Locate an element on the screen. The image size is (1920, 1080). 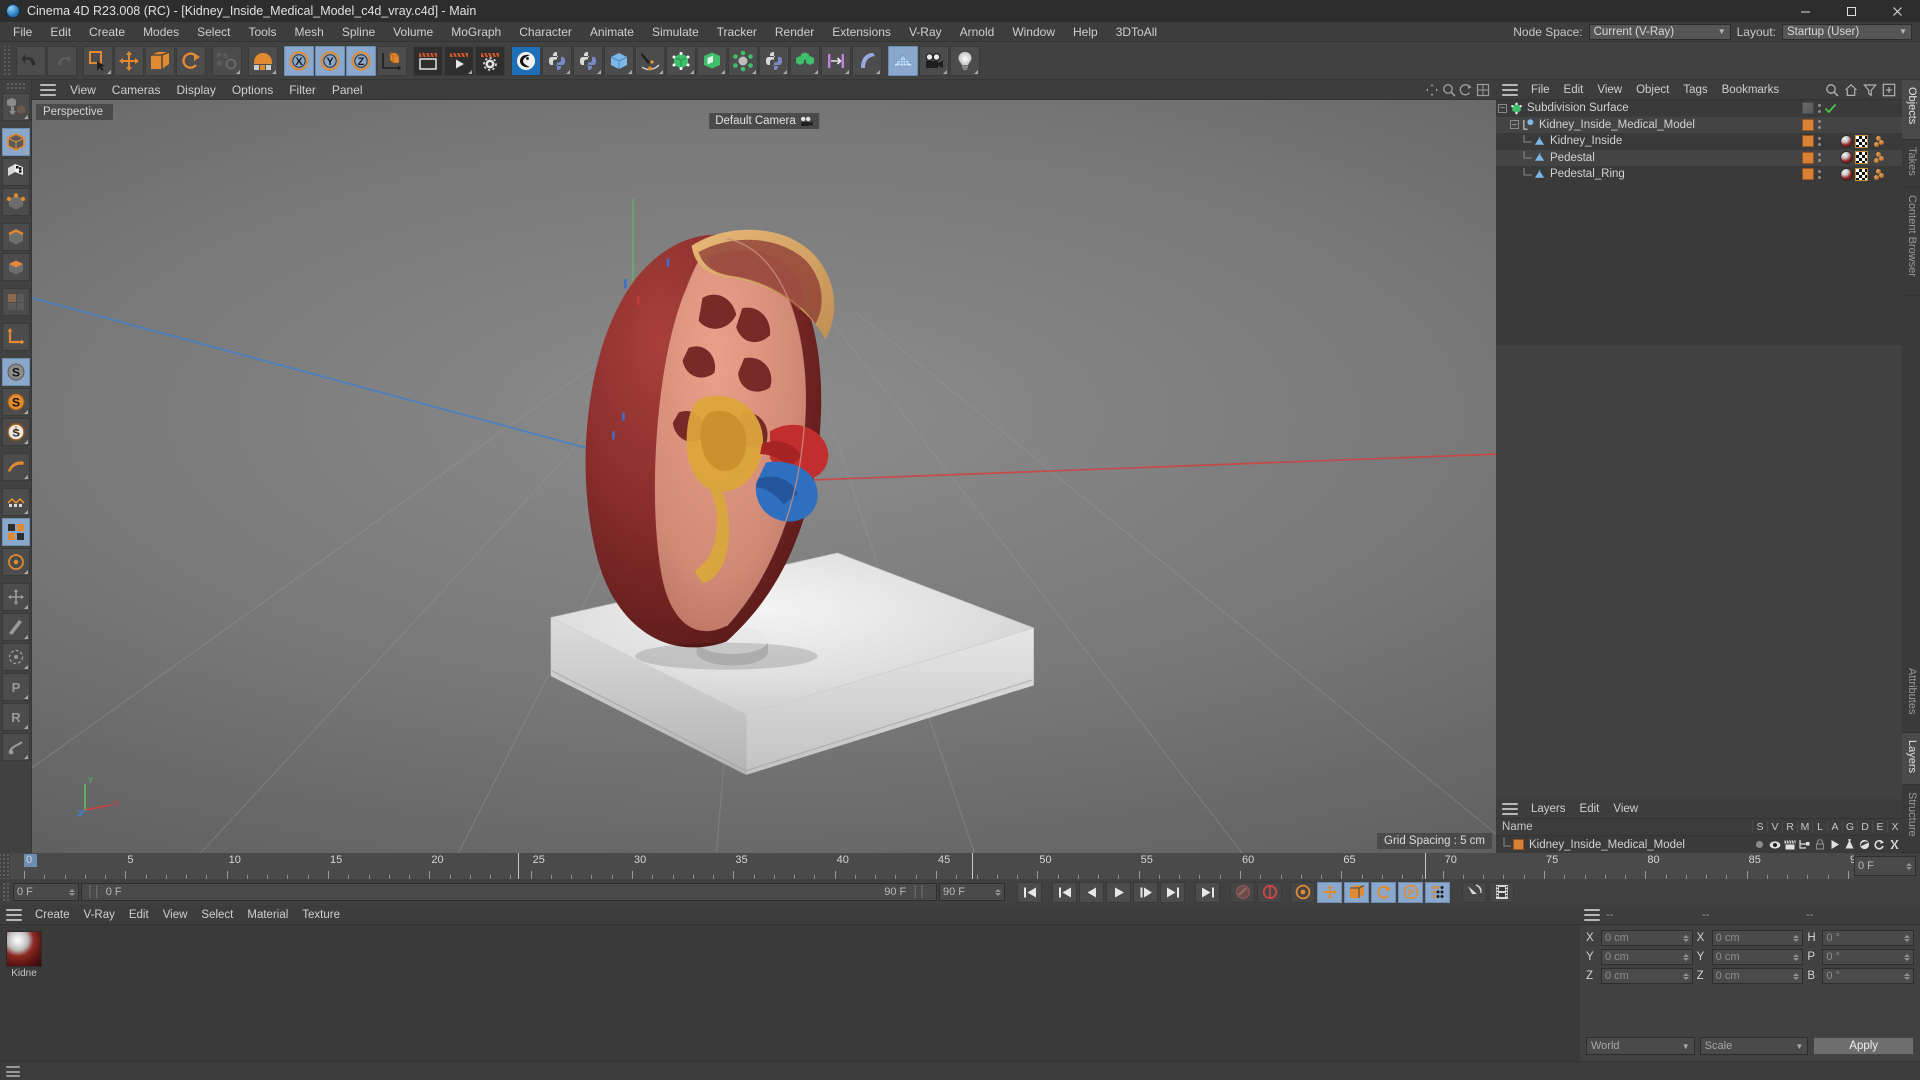
pan-viewport-icon is located at coordinates (1432, 90).